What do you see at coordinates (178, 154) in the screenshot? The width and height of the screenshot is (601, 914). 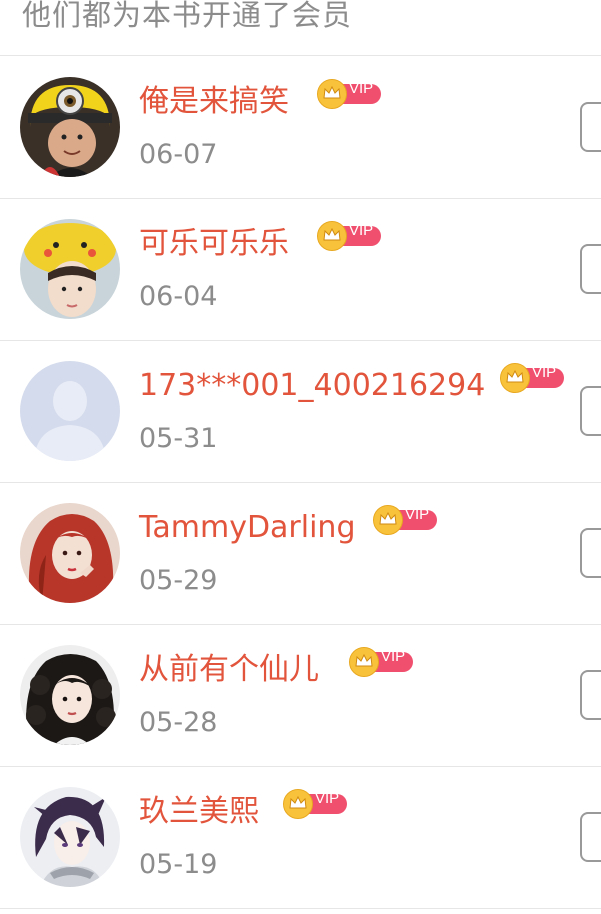 I see `member-date: 06-07` at bounding box center [178, 154].